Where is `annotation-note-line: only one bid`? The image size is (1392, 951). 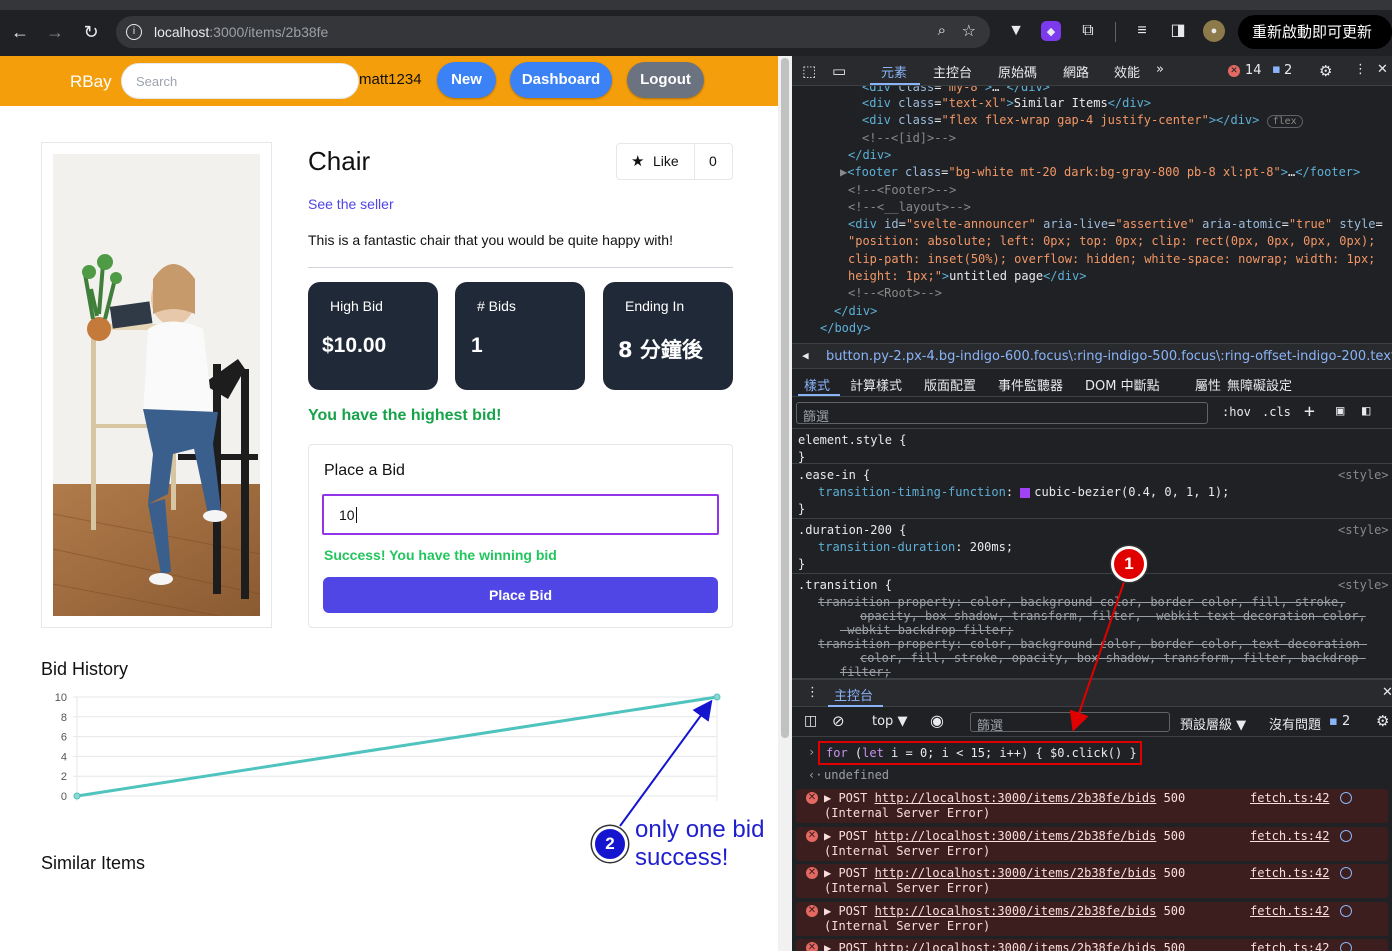
annotation-note-line: only one bid is located at coordinates (700, 829).